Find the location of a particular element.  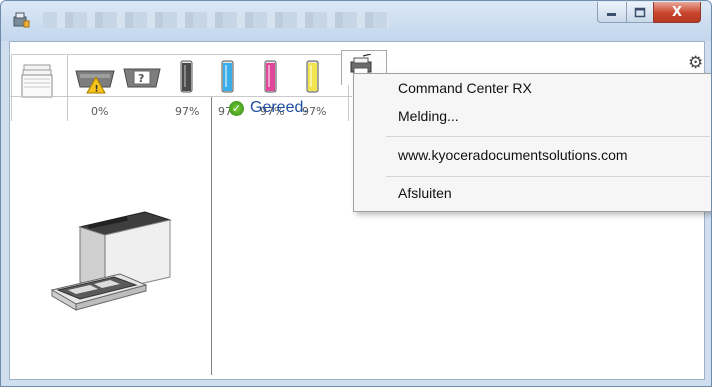

settings-gear-icon: ⚙ is located at coordinates (698, 63).